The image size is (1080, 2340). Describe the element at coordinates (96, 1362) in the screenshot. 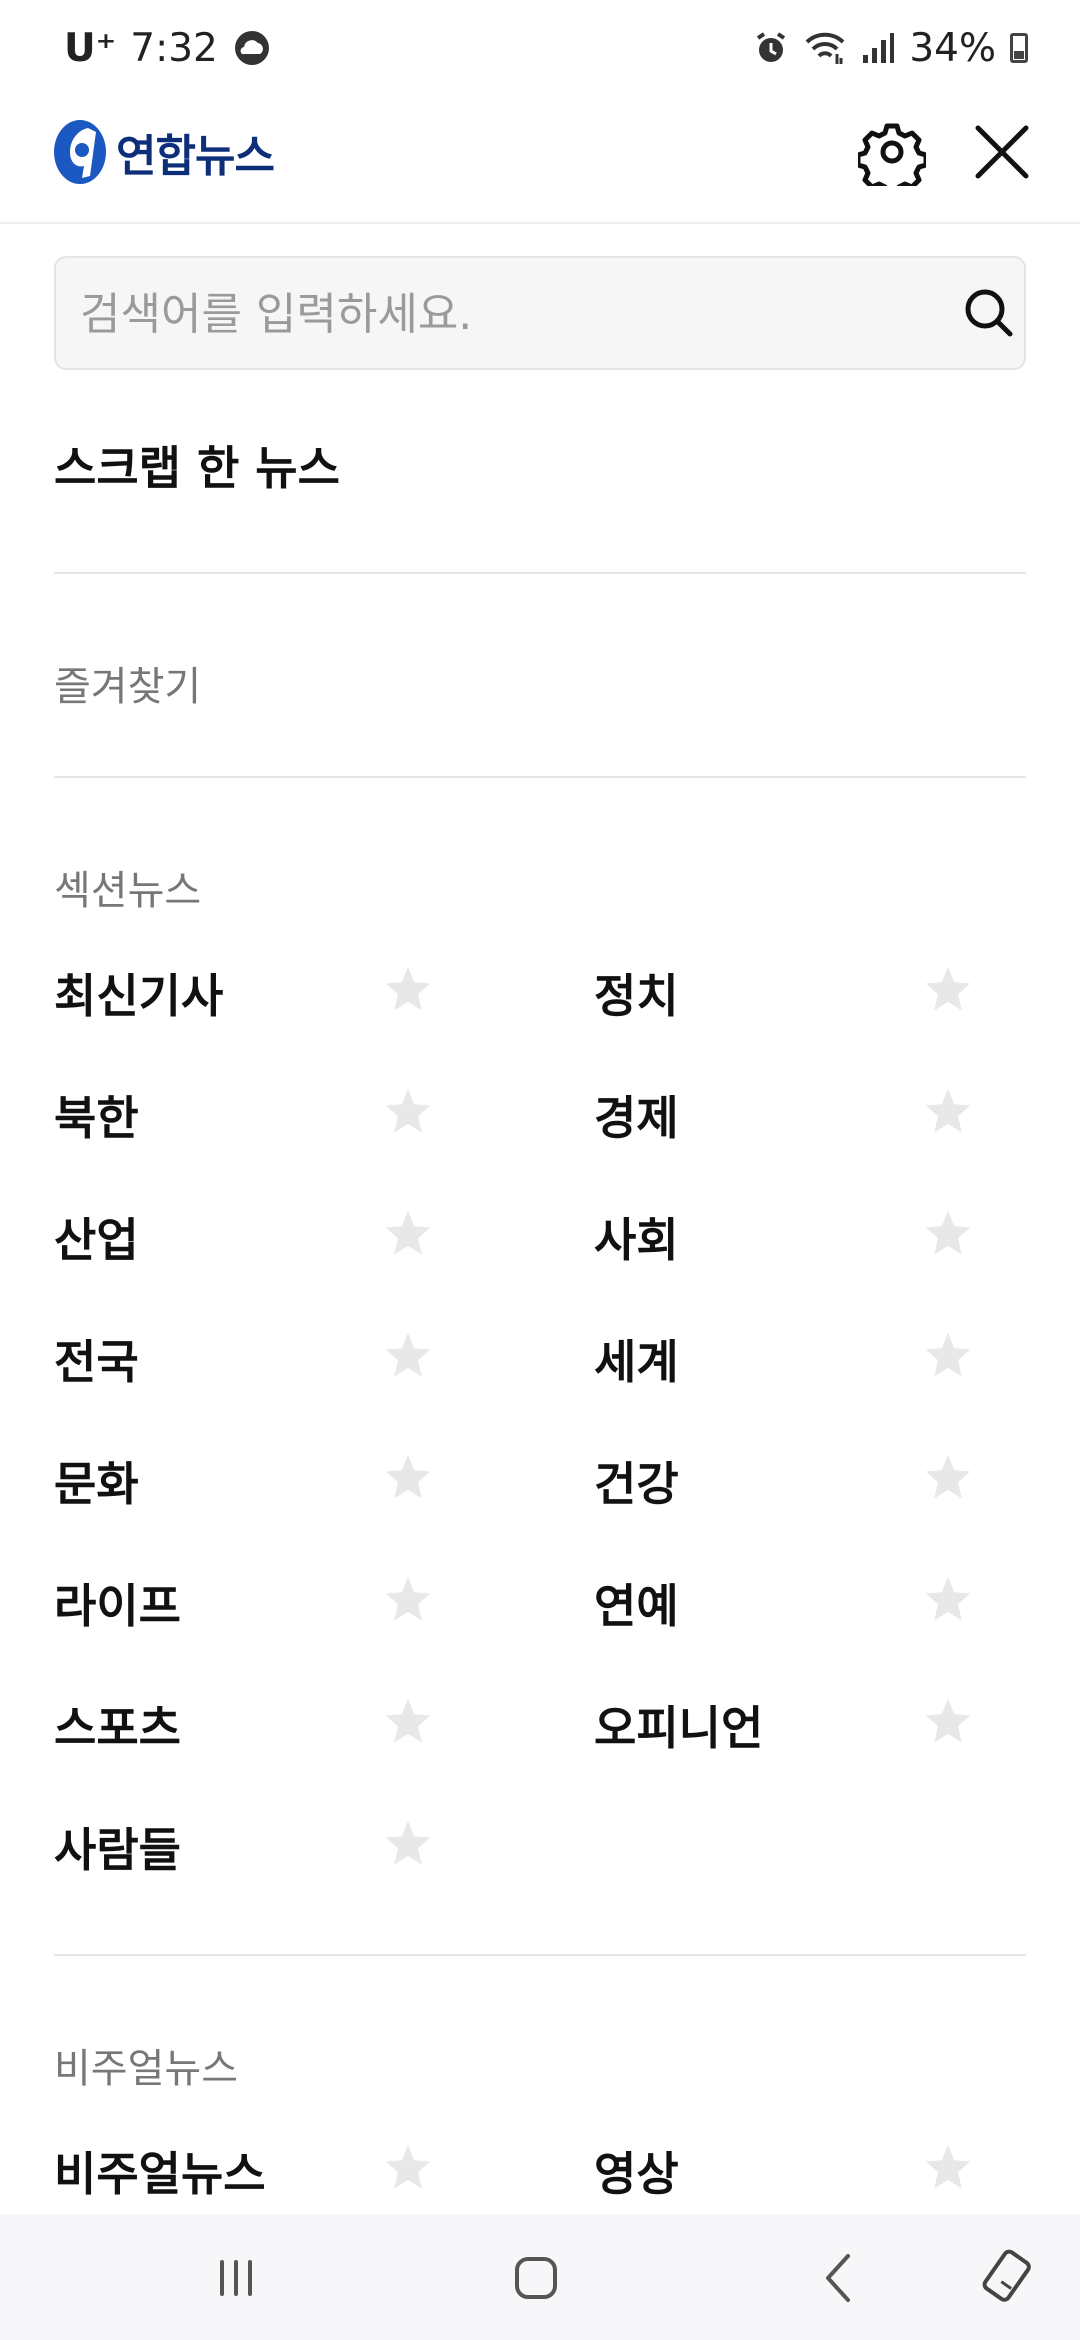

I see `section-item-label: 전국` at that location.